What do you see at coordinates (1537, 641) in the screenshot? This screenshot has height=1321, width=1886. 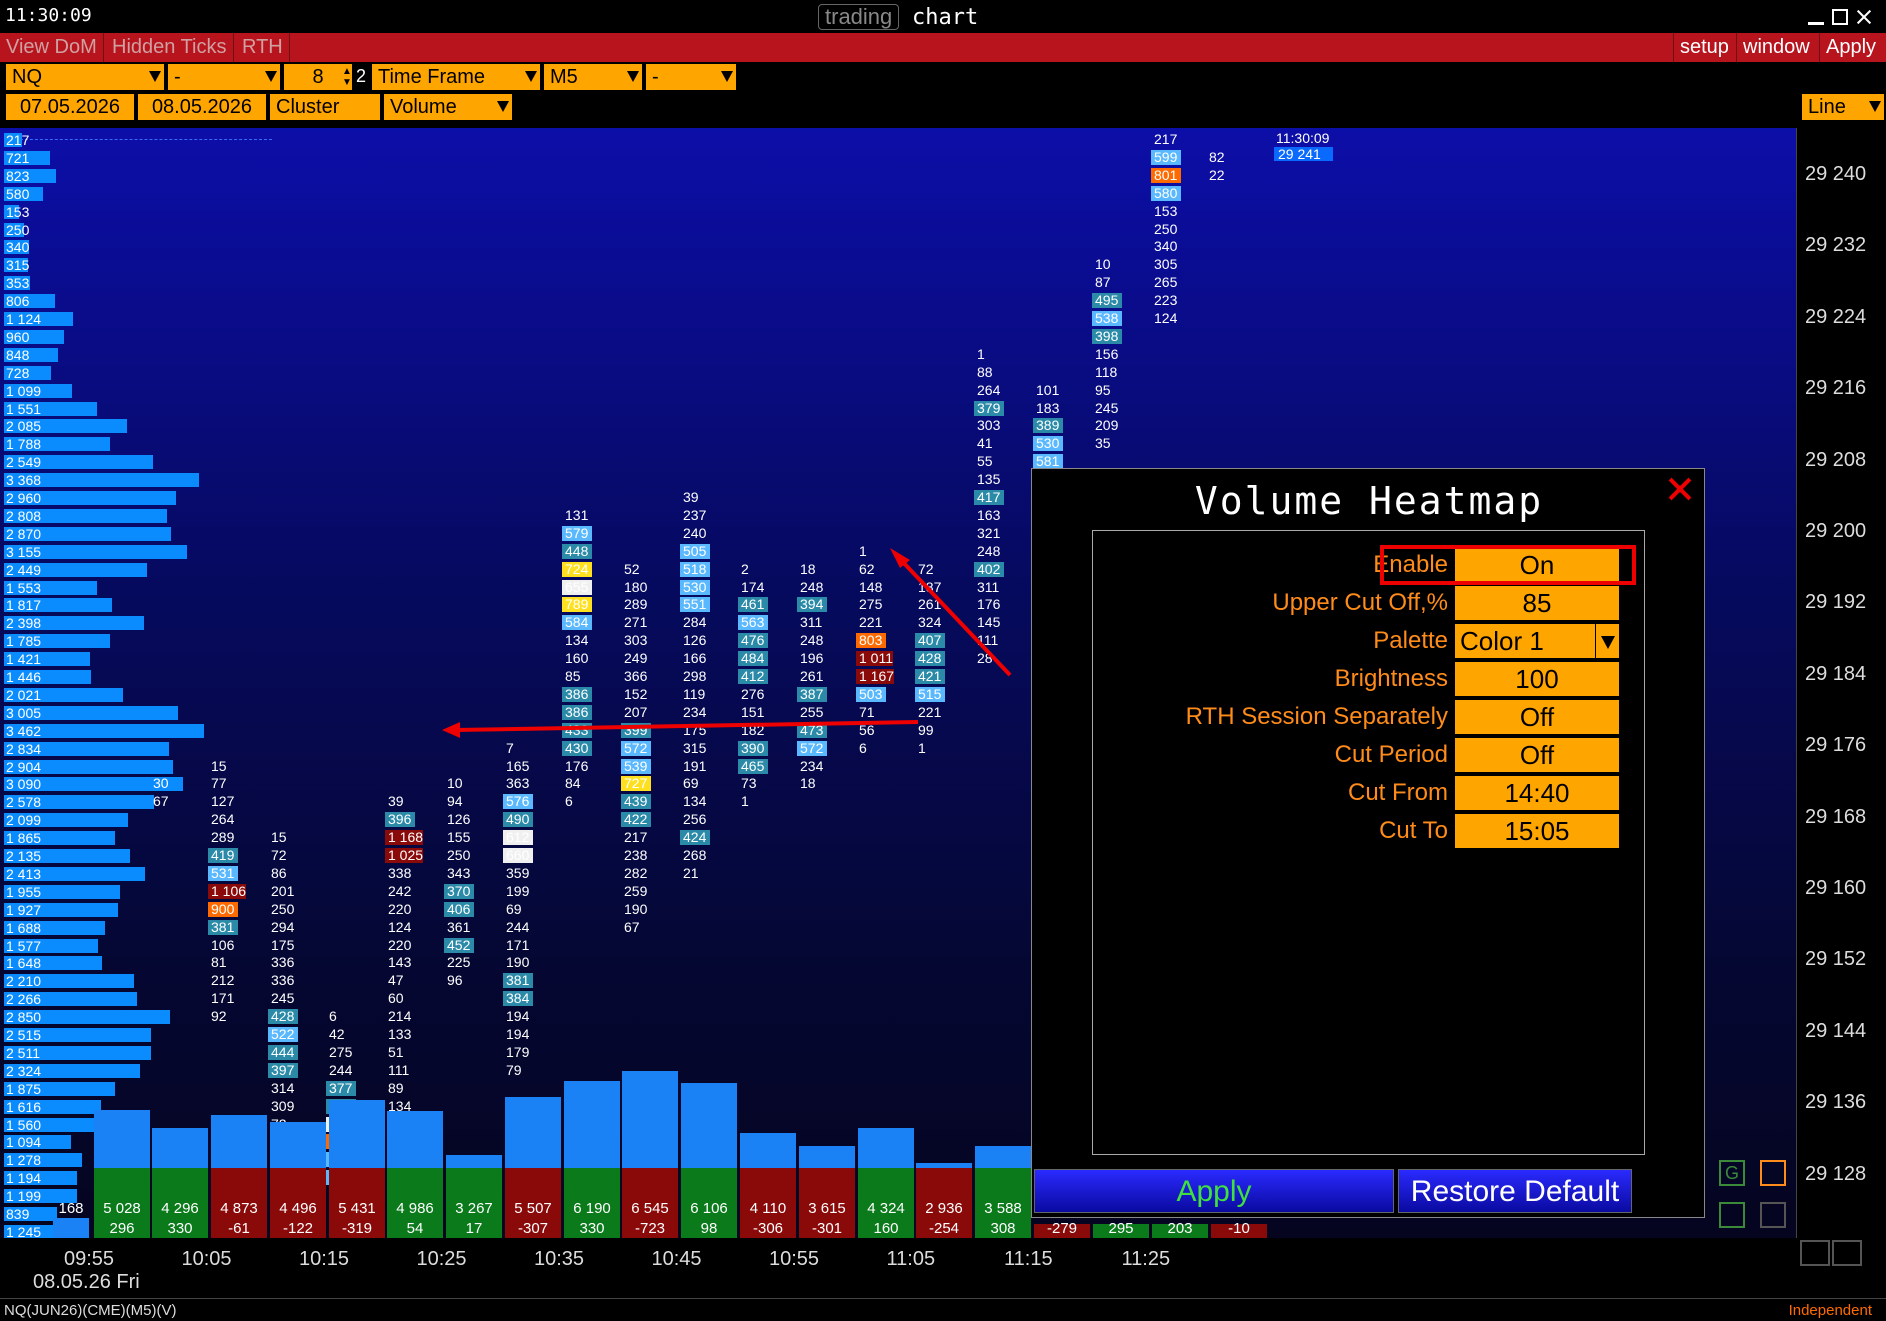 I see `setting-value: Color 1` at bounding box center [1537, 641].